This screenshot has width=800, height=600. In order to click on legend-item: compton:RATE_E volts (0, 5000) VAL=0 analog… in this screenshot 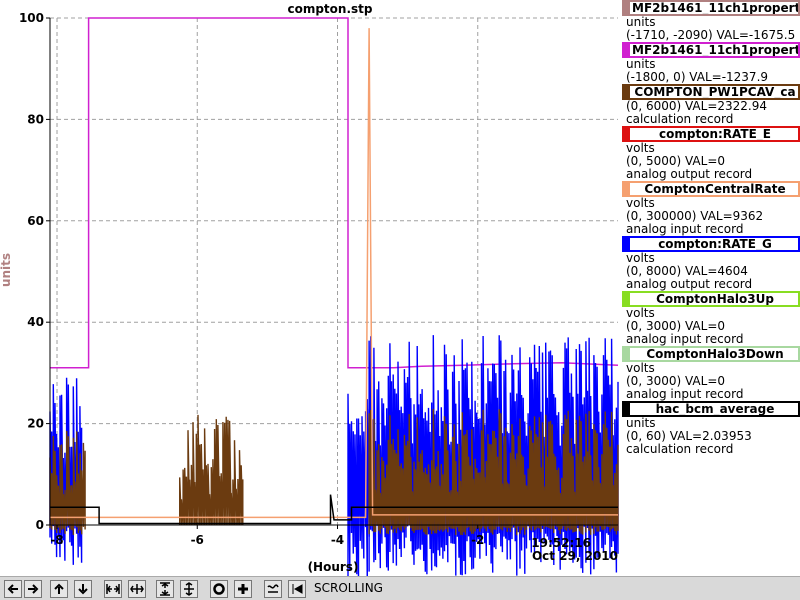, I will do `click(711, 153)`.